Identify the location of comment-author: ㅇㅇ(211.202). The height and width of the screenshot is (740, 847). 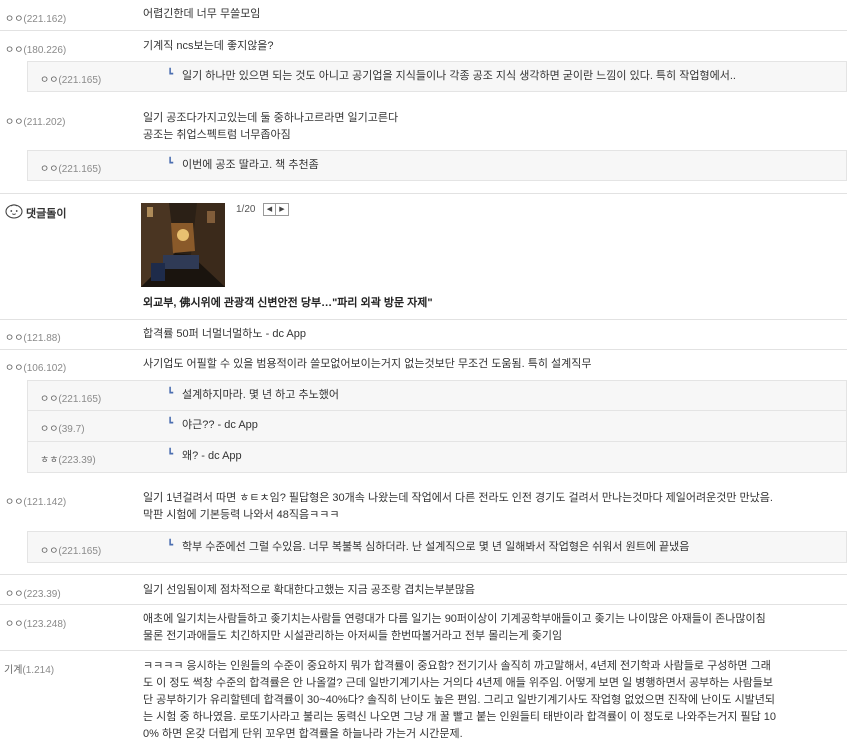
(35, 120).